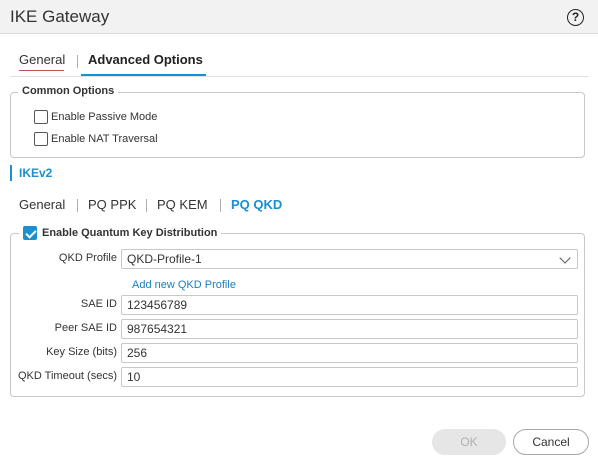 This screenshot has height=471, width=598. Describe the element at coordinates (67, 376) in the screenshot. I see `qkd-timeout-label: QKD Timeout (secs)` at that location.